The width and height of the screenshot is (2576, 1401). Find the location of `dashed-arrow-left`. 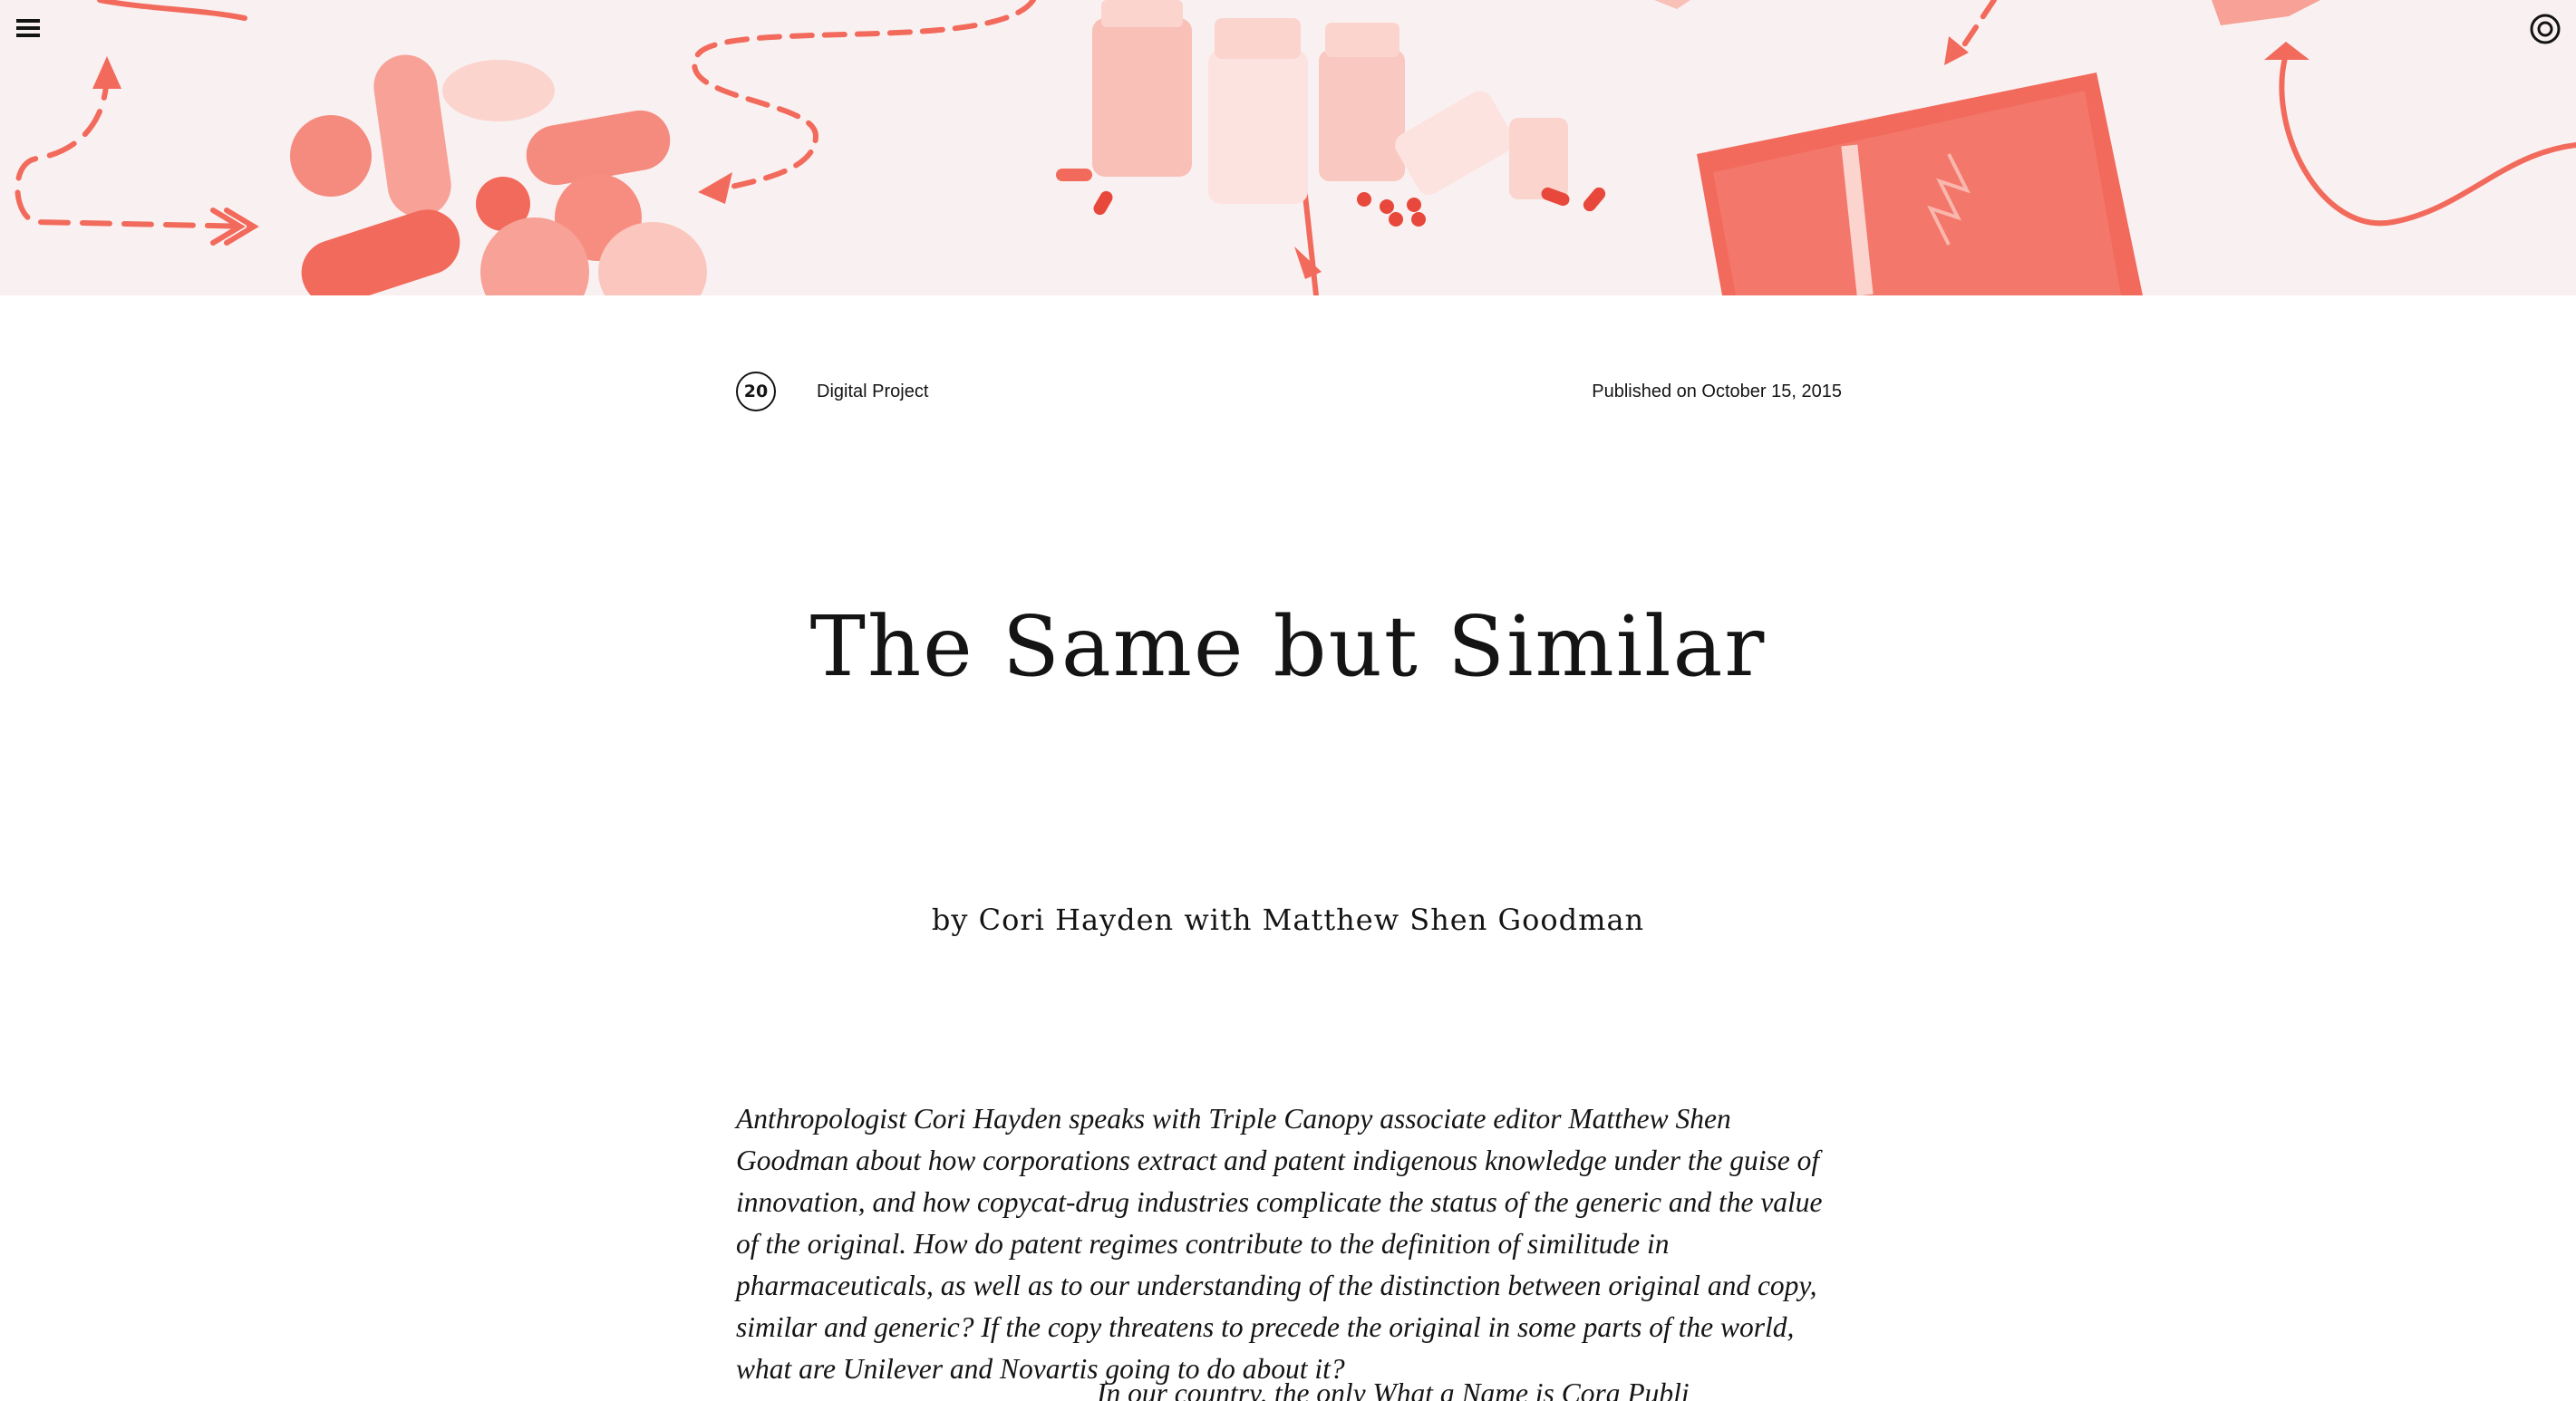

dashed-arrow-left is located at coordinates (136, 148).